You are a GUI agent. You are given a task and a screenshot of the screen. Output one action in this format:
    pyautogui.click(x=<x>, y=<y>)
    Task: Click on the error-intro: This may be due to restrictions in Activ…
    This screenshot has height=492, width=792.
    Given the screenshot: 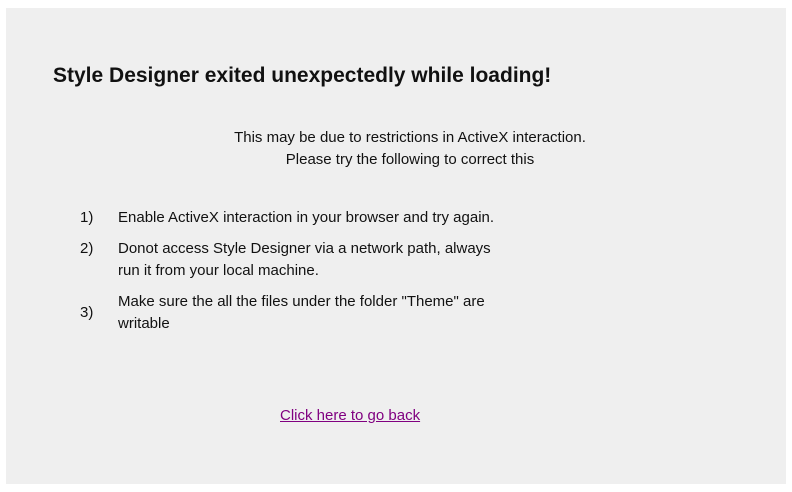 What is the action you would take?
    pyautogui.click(x=410, y=149)
    